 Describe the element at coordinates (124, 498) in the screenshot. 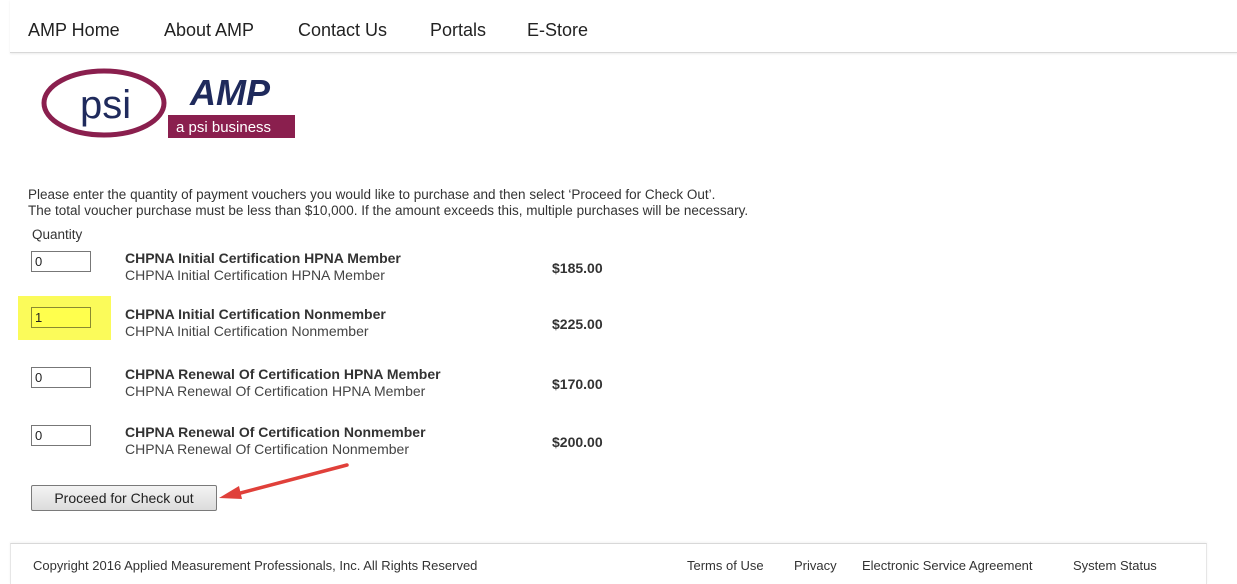

I see `proceed-checkout-button: Proceed for Check out` at that location.